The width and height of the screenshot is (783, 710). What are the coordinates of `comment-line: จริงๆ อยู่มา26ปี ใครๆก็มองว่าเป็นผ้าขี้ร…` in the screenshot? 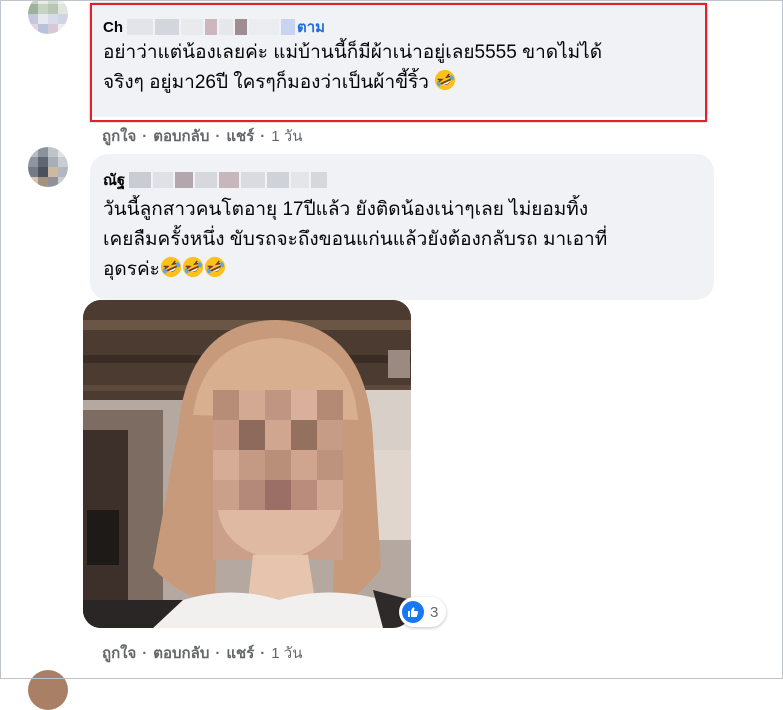 It's located at (398, 83).